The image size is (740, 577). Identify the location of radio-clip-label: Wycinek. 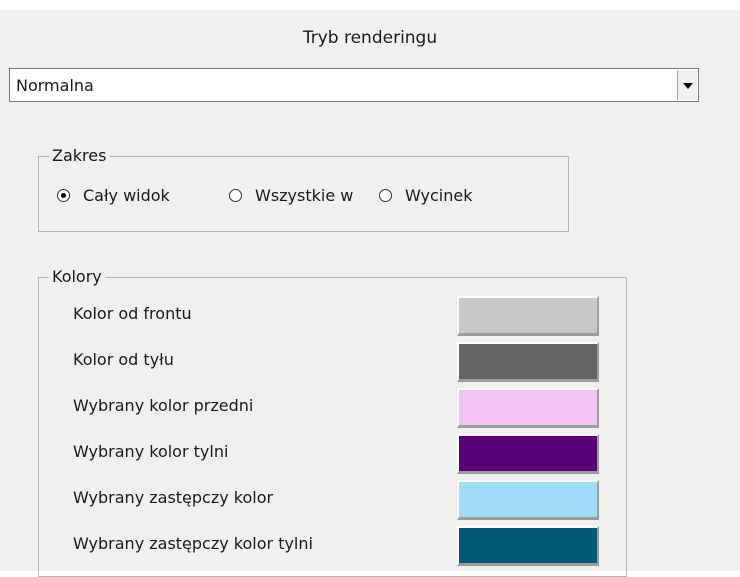
(439, 196).